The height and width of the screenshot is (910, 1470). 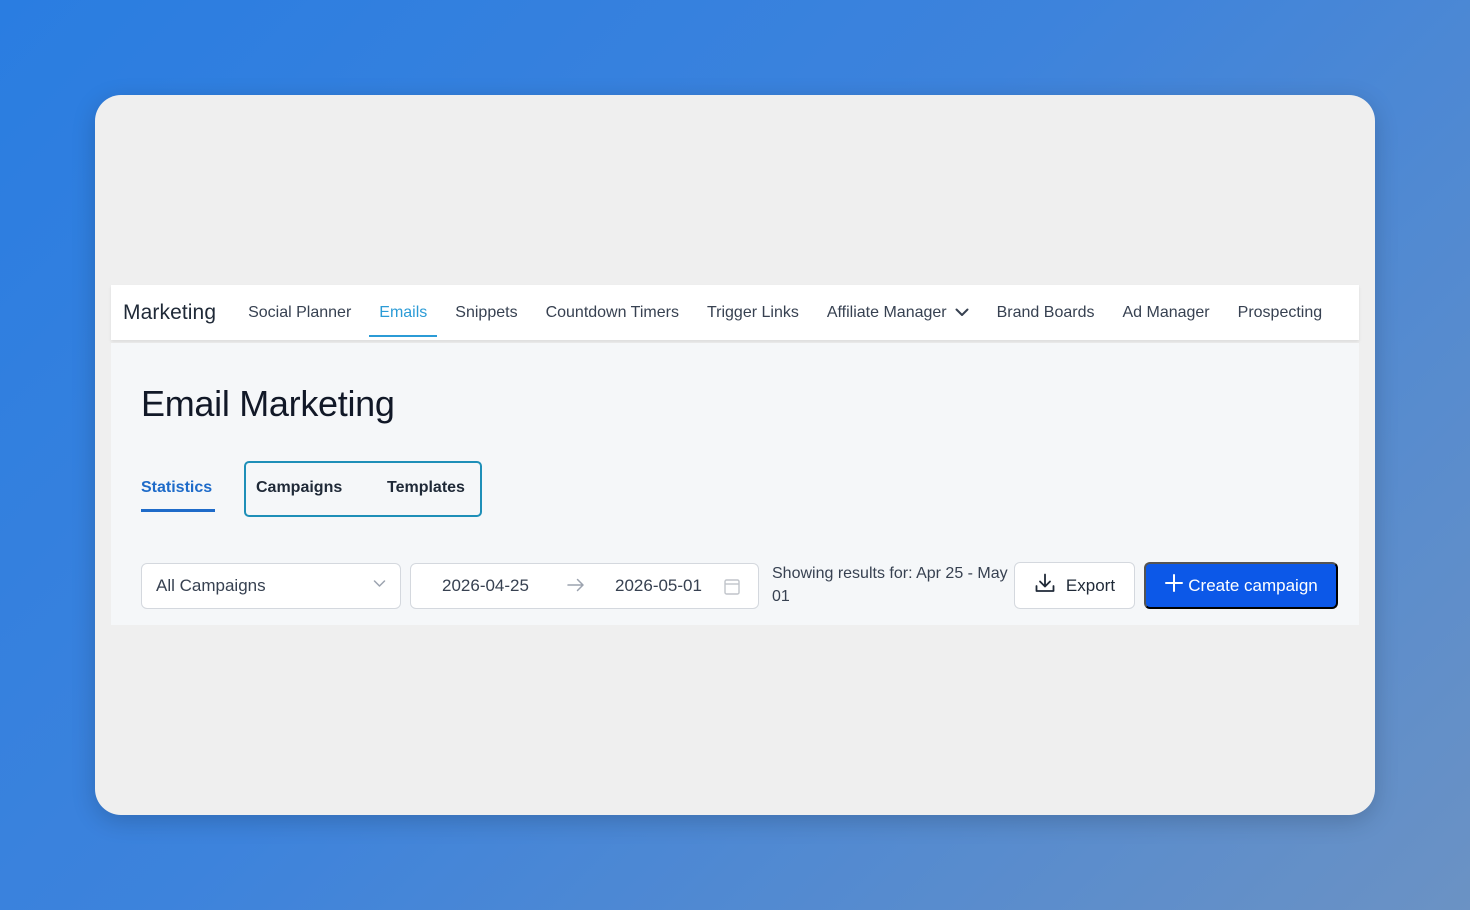 I want to click on nav-item-brand-boards: Brand Boards, so click(x=1046, y=312).